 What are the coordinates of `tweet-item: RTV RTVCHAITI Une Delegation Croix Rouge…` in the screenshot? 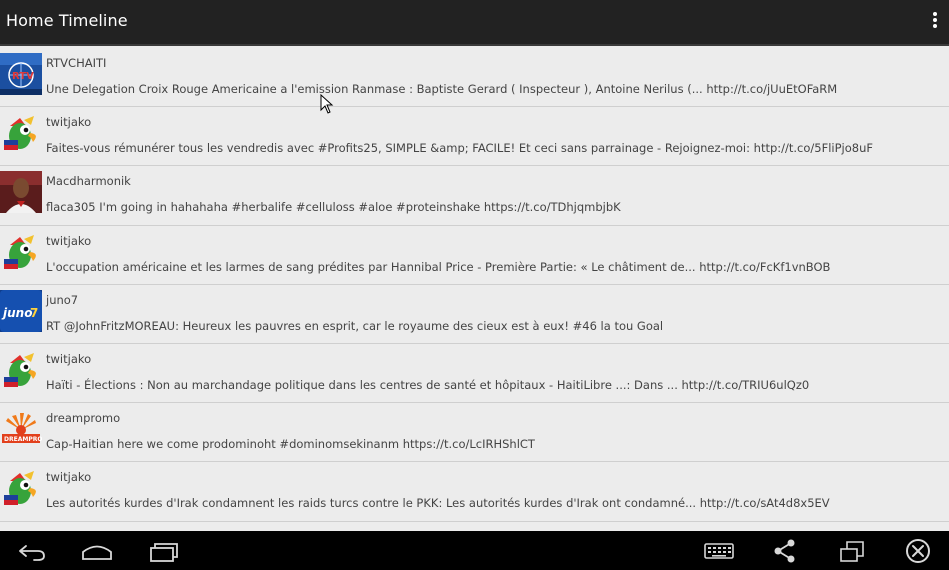 It's located at (474, 78).